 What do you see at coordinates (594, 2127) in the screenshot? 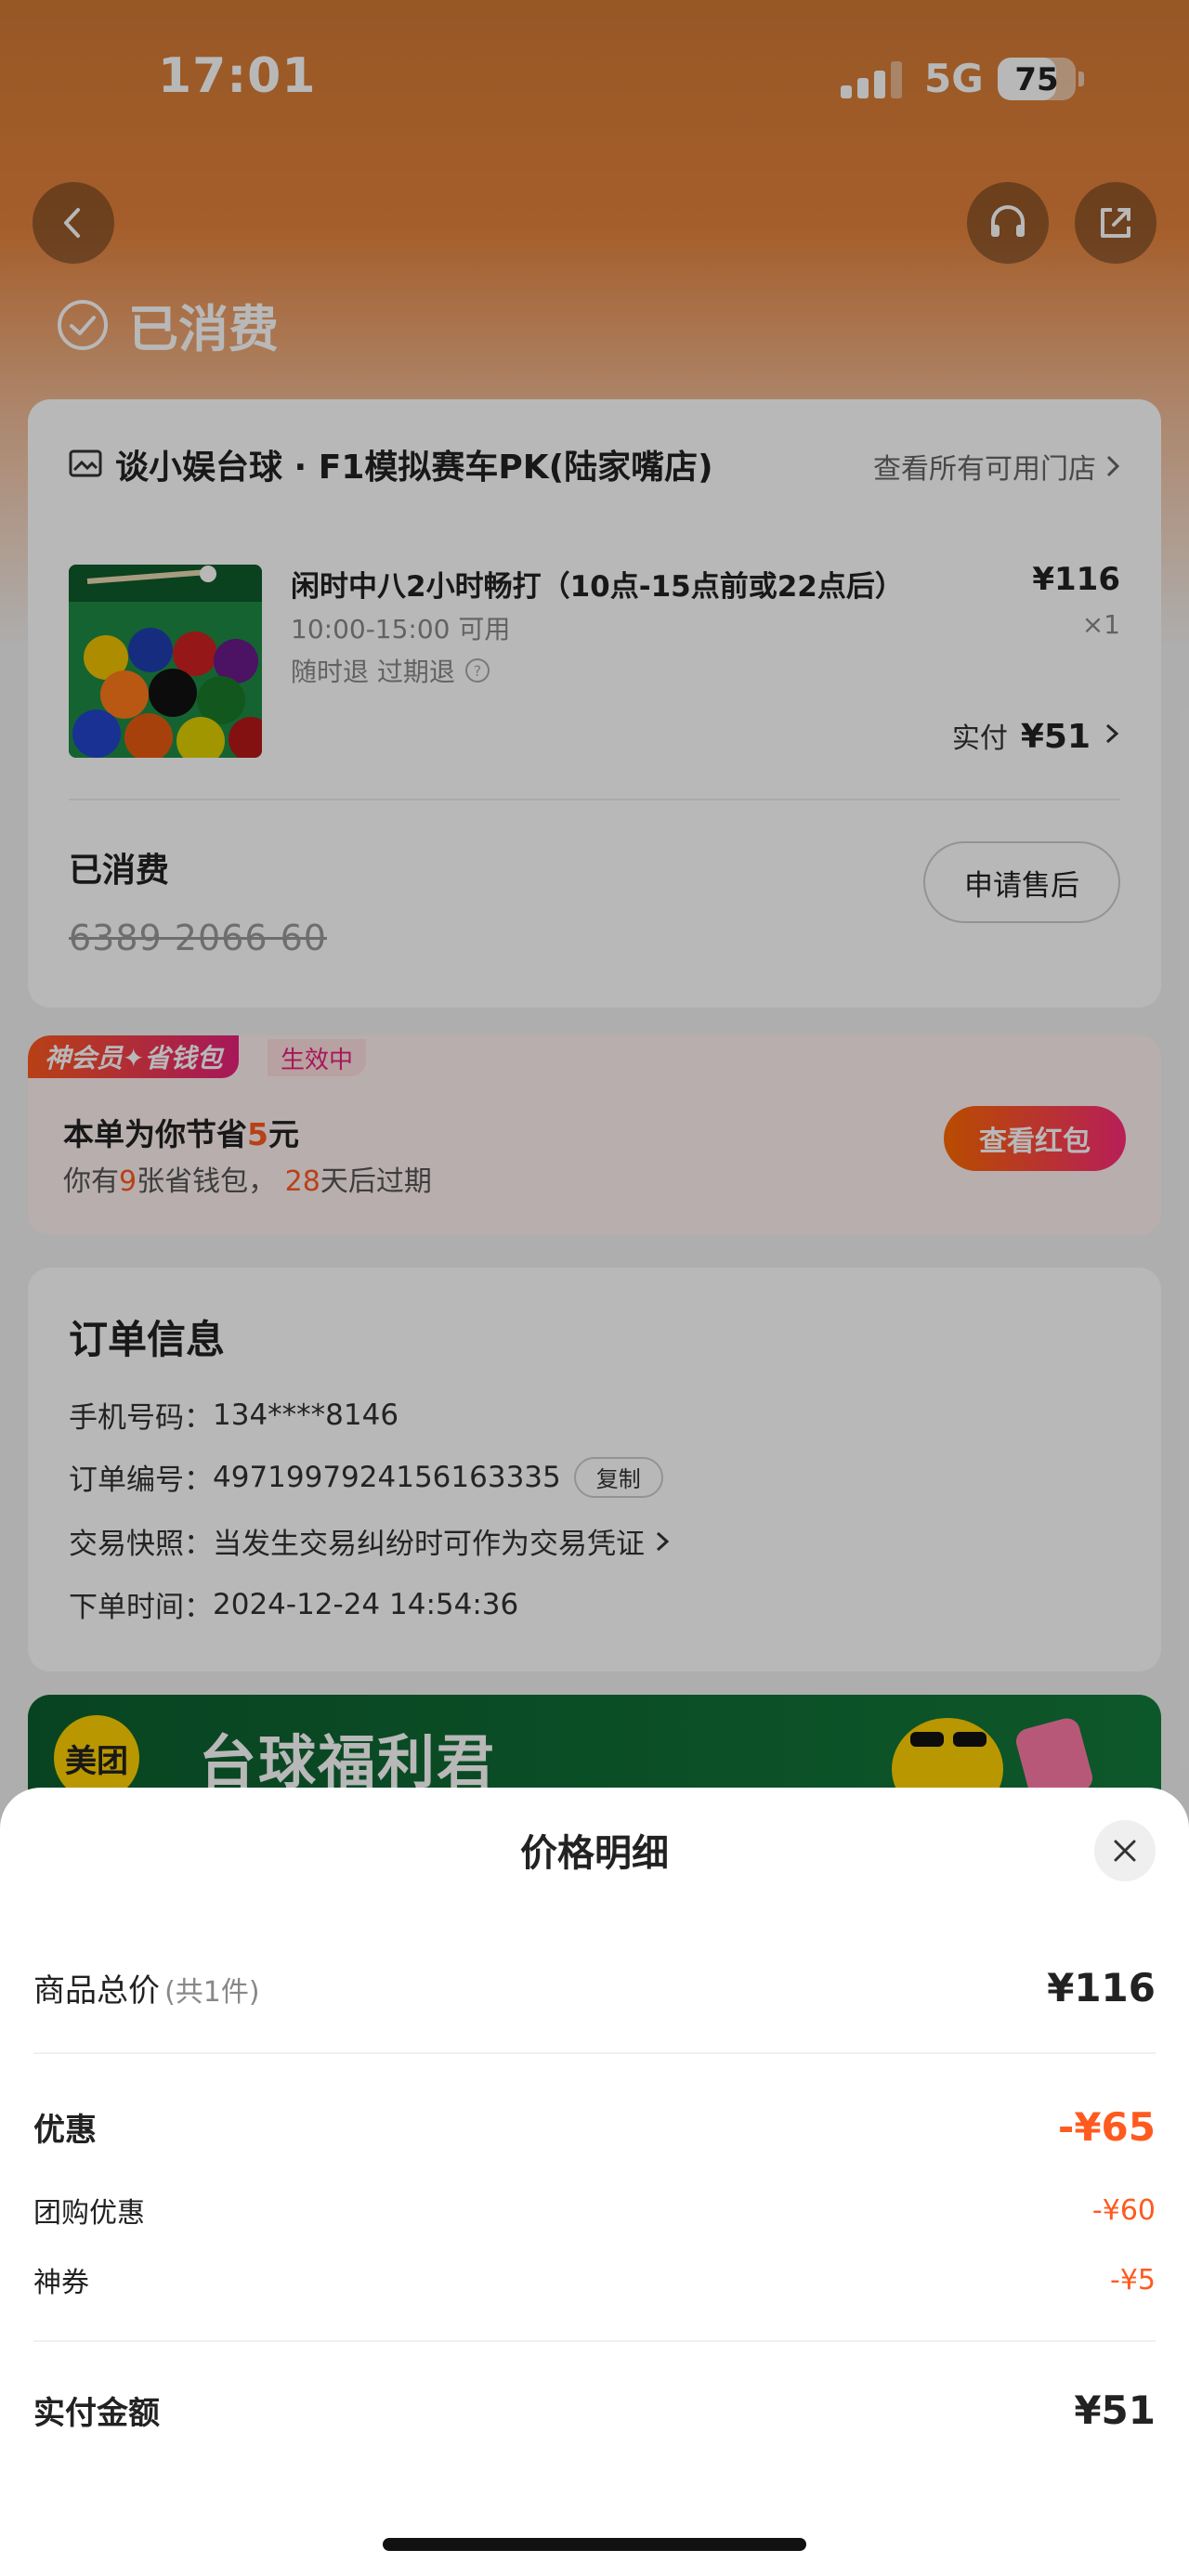
I see `discount-row: 优惠 -¥65` at bounding box center [594, 2127].